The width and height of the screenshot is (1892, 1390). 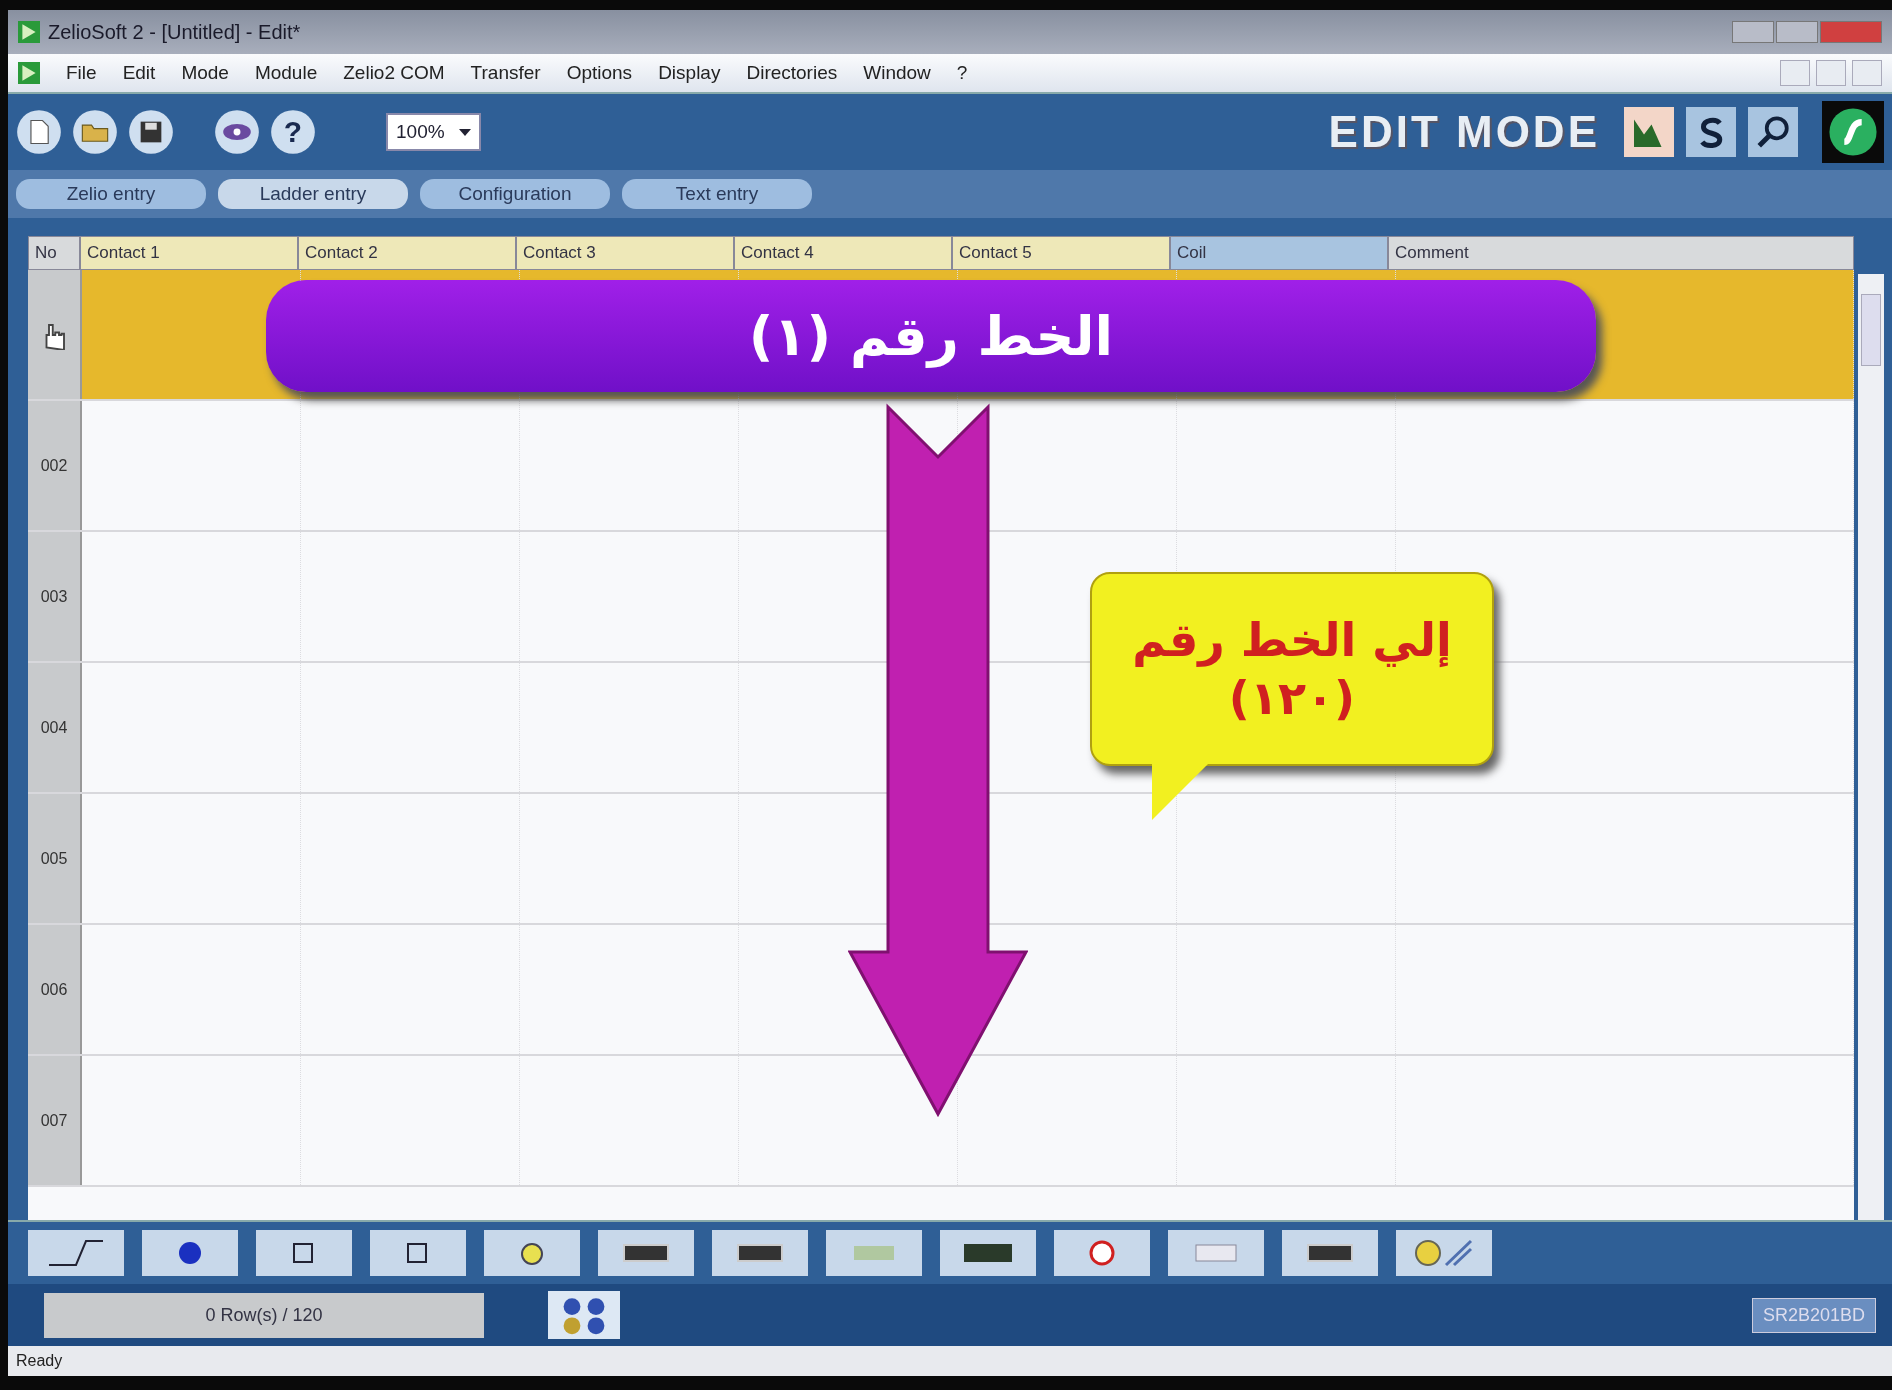 I want to click on row-number: 003, so click(x=55, y=596).